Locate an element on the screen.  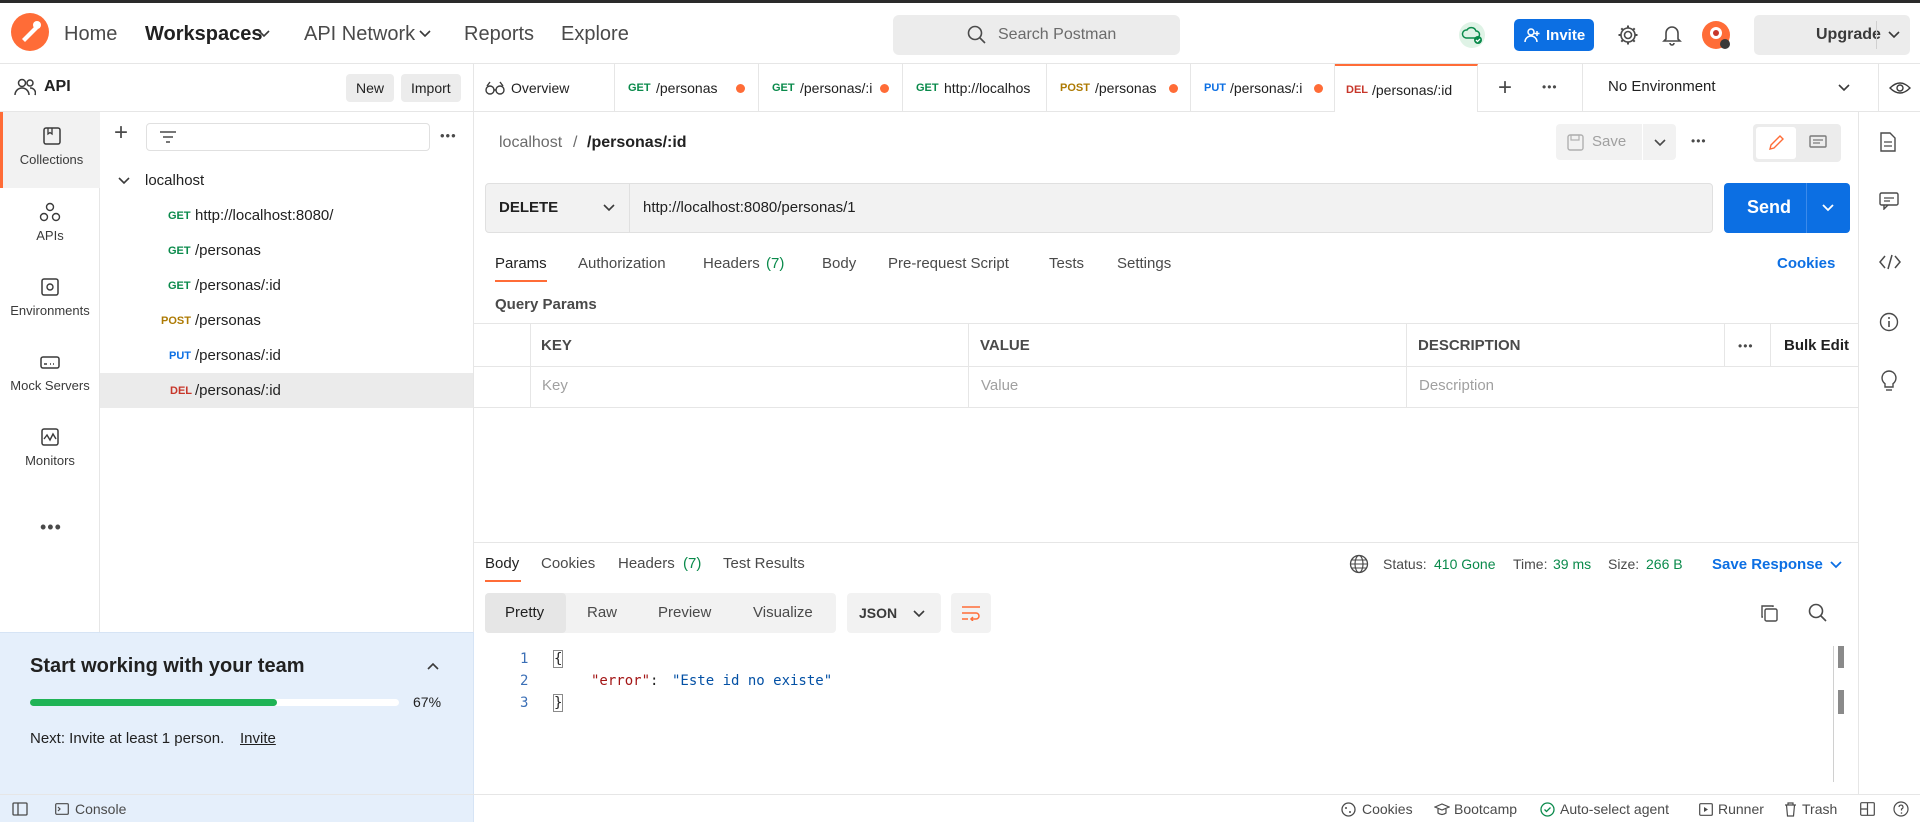
bulk-edit-button: Bulk Edit is located at coordinates (1816, 345).